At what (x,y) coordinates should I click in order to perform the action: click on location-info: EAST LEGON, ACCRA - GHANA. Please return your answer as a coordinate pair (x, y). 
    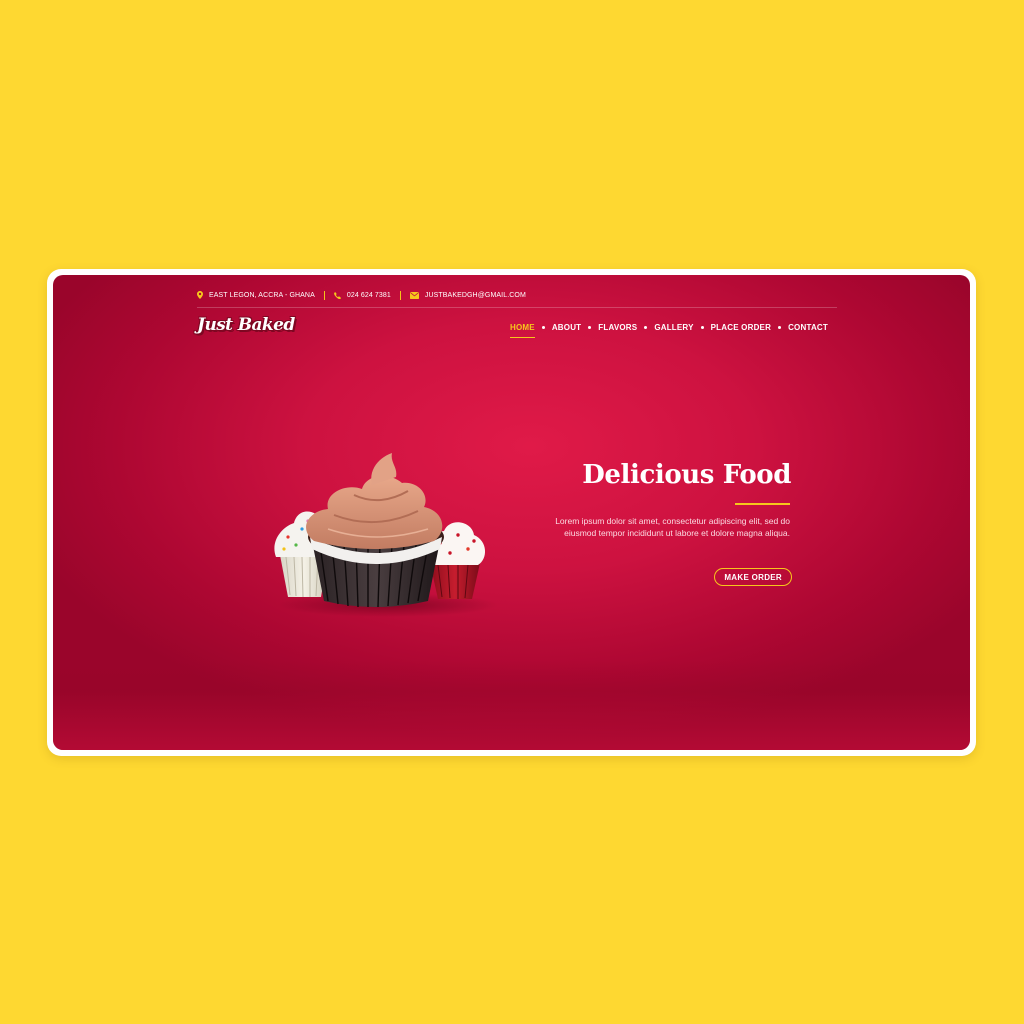
    Looking at the image, I should click on (256, 295).